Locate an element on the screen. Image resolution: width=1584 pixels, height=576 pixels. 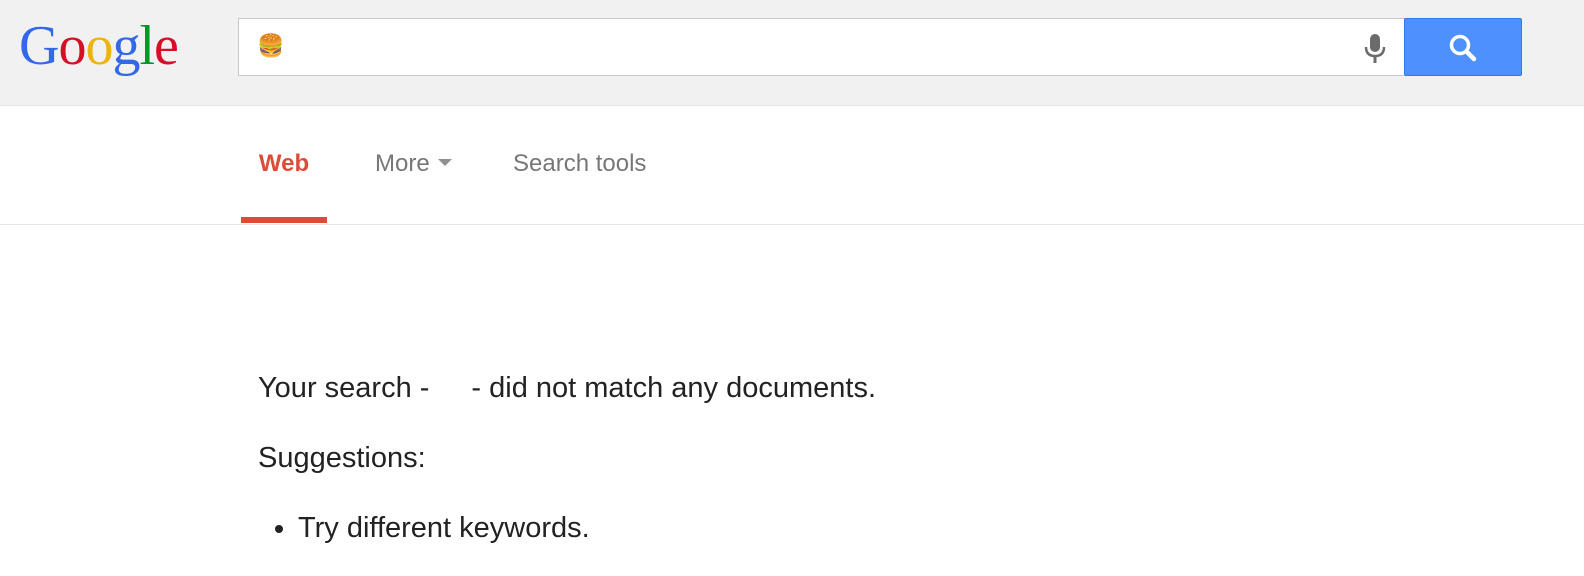
suggestions-list: Try different keywords. is located at coordinates (567, 528).